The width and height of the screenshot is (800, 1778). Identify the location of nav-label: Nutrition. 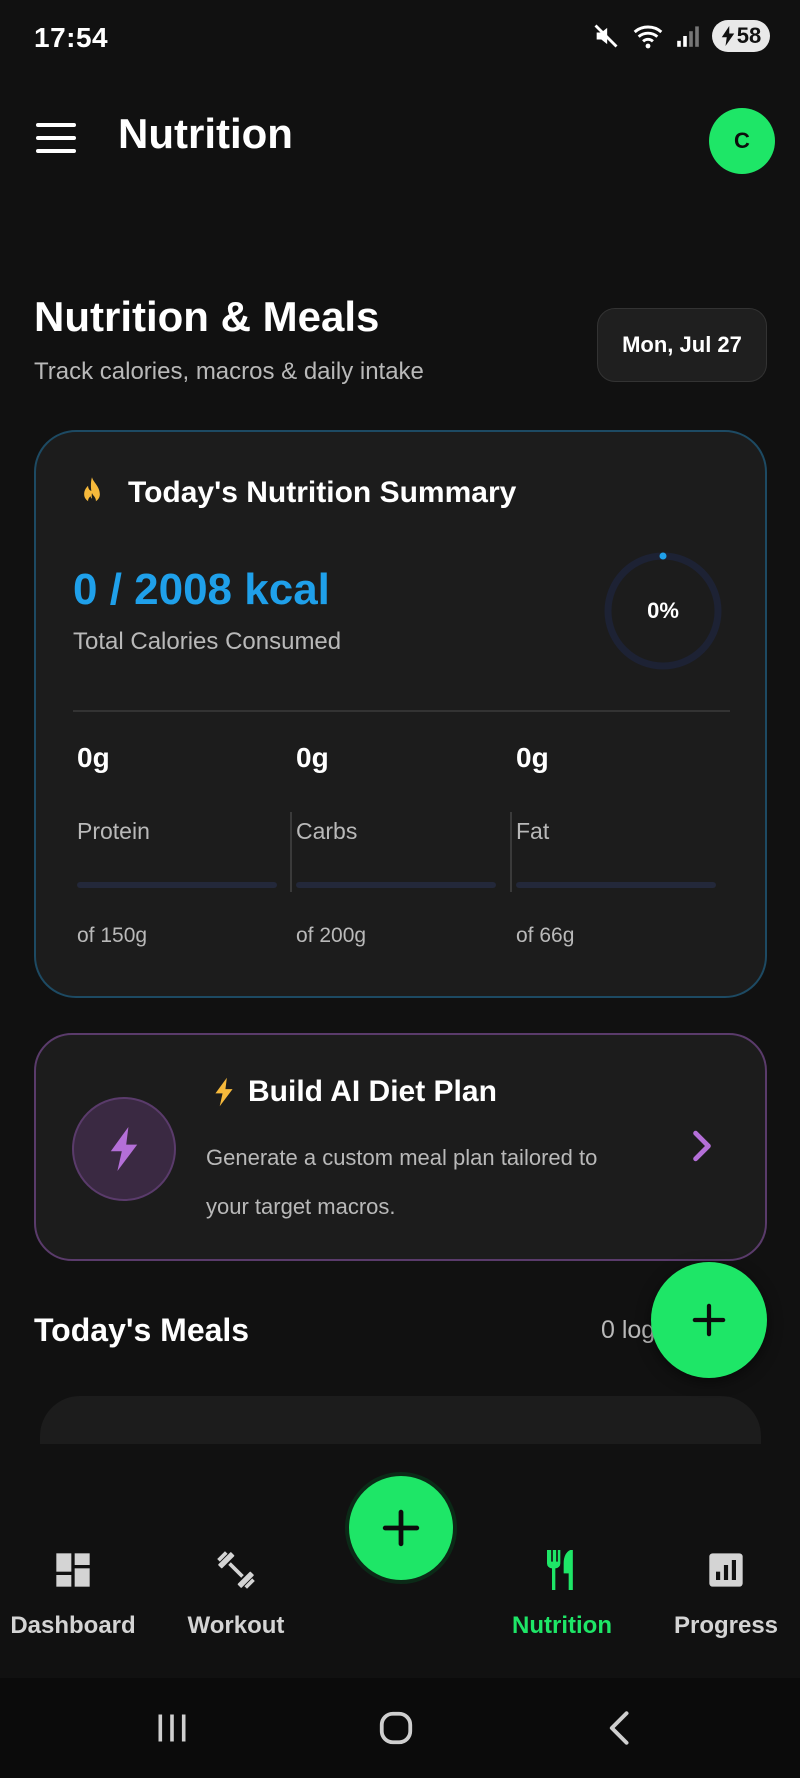
(562, 1625).